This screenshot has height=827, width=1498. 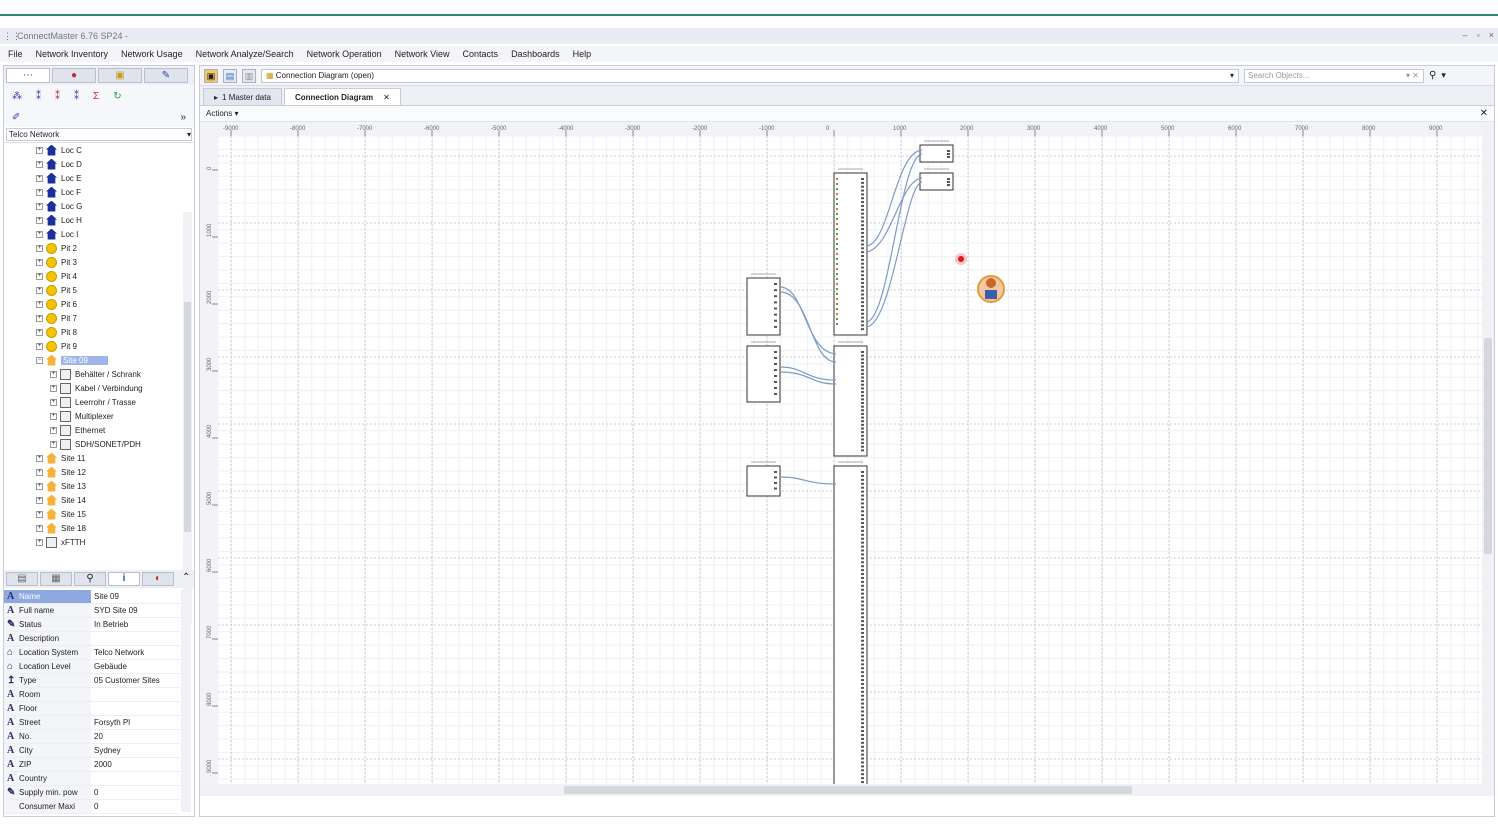 I want to click on menu-file: File, so click(x=15, y=54).